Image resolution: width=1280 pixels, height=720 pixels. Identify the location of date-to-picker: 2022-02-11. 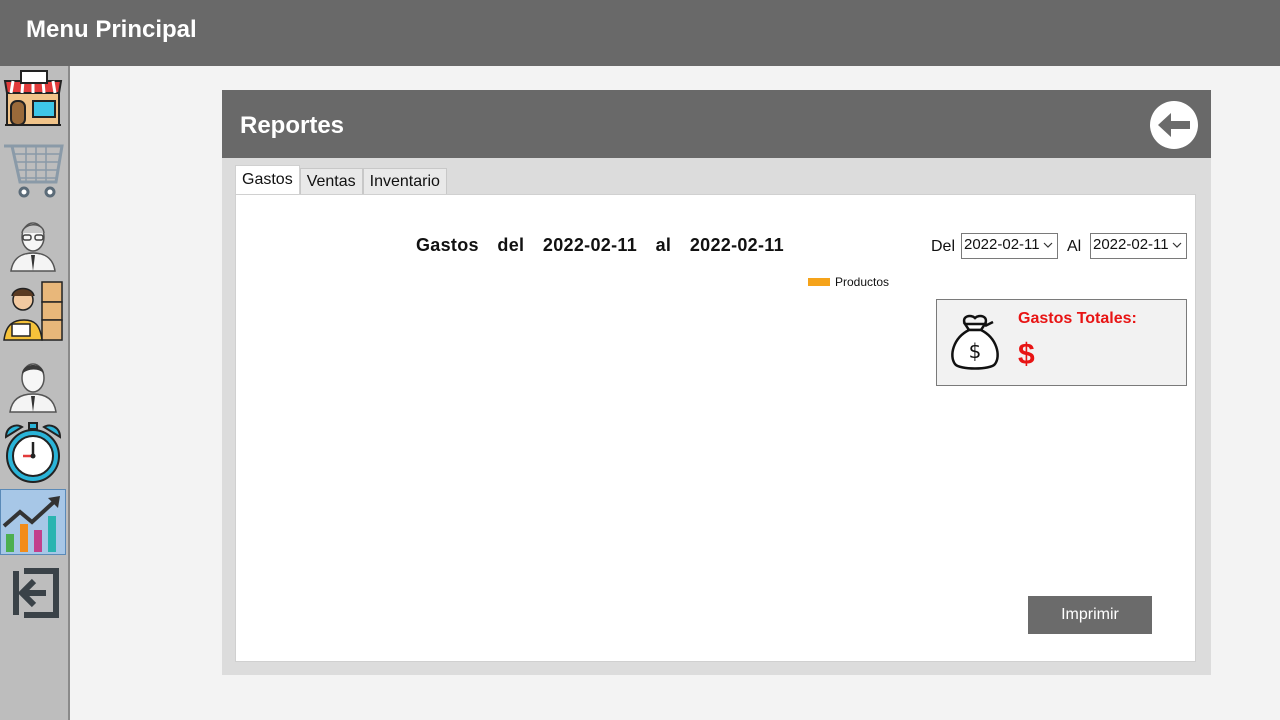
(1138, 246).